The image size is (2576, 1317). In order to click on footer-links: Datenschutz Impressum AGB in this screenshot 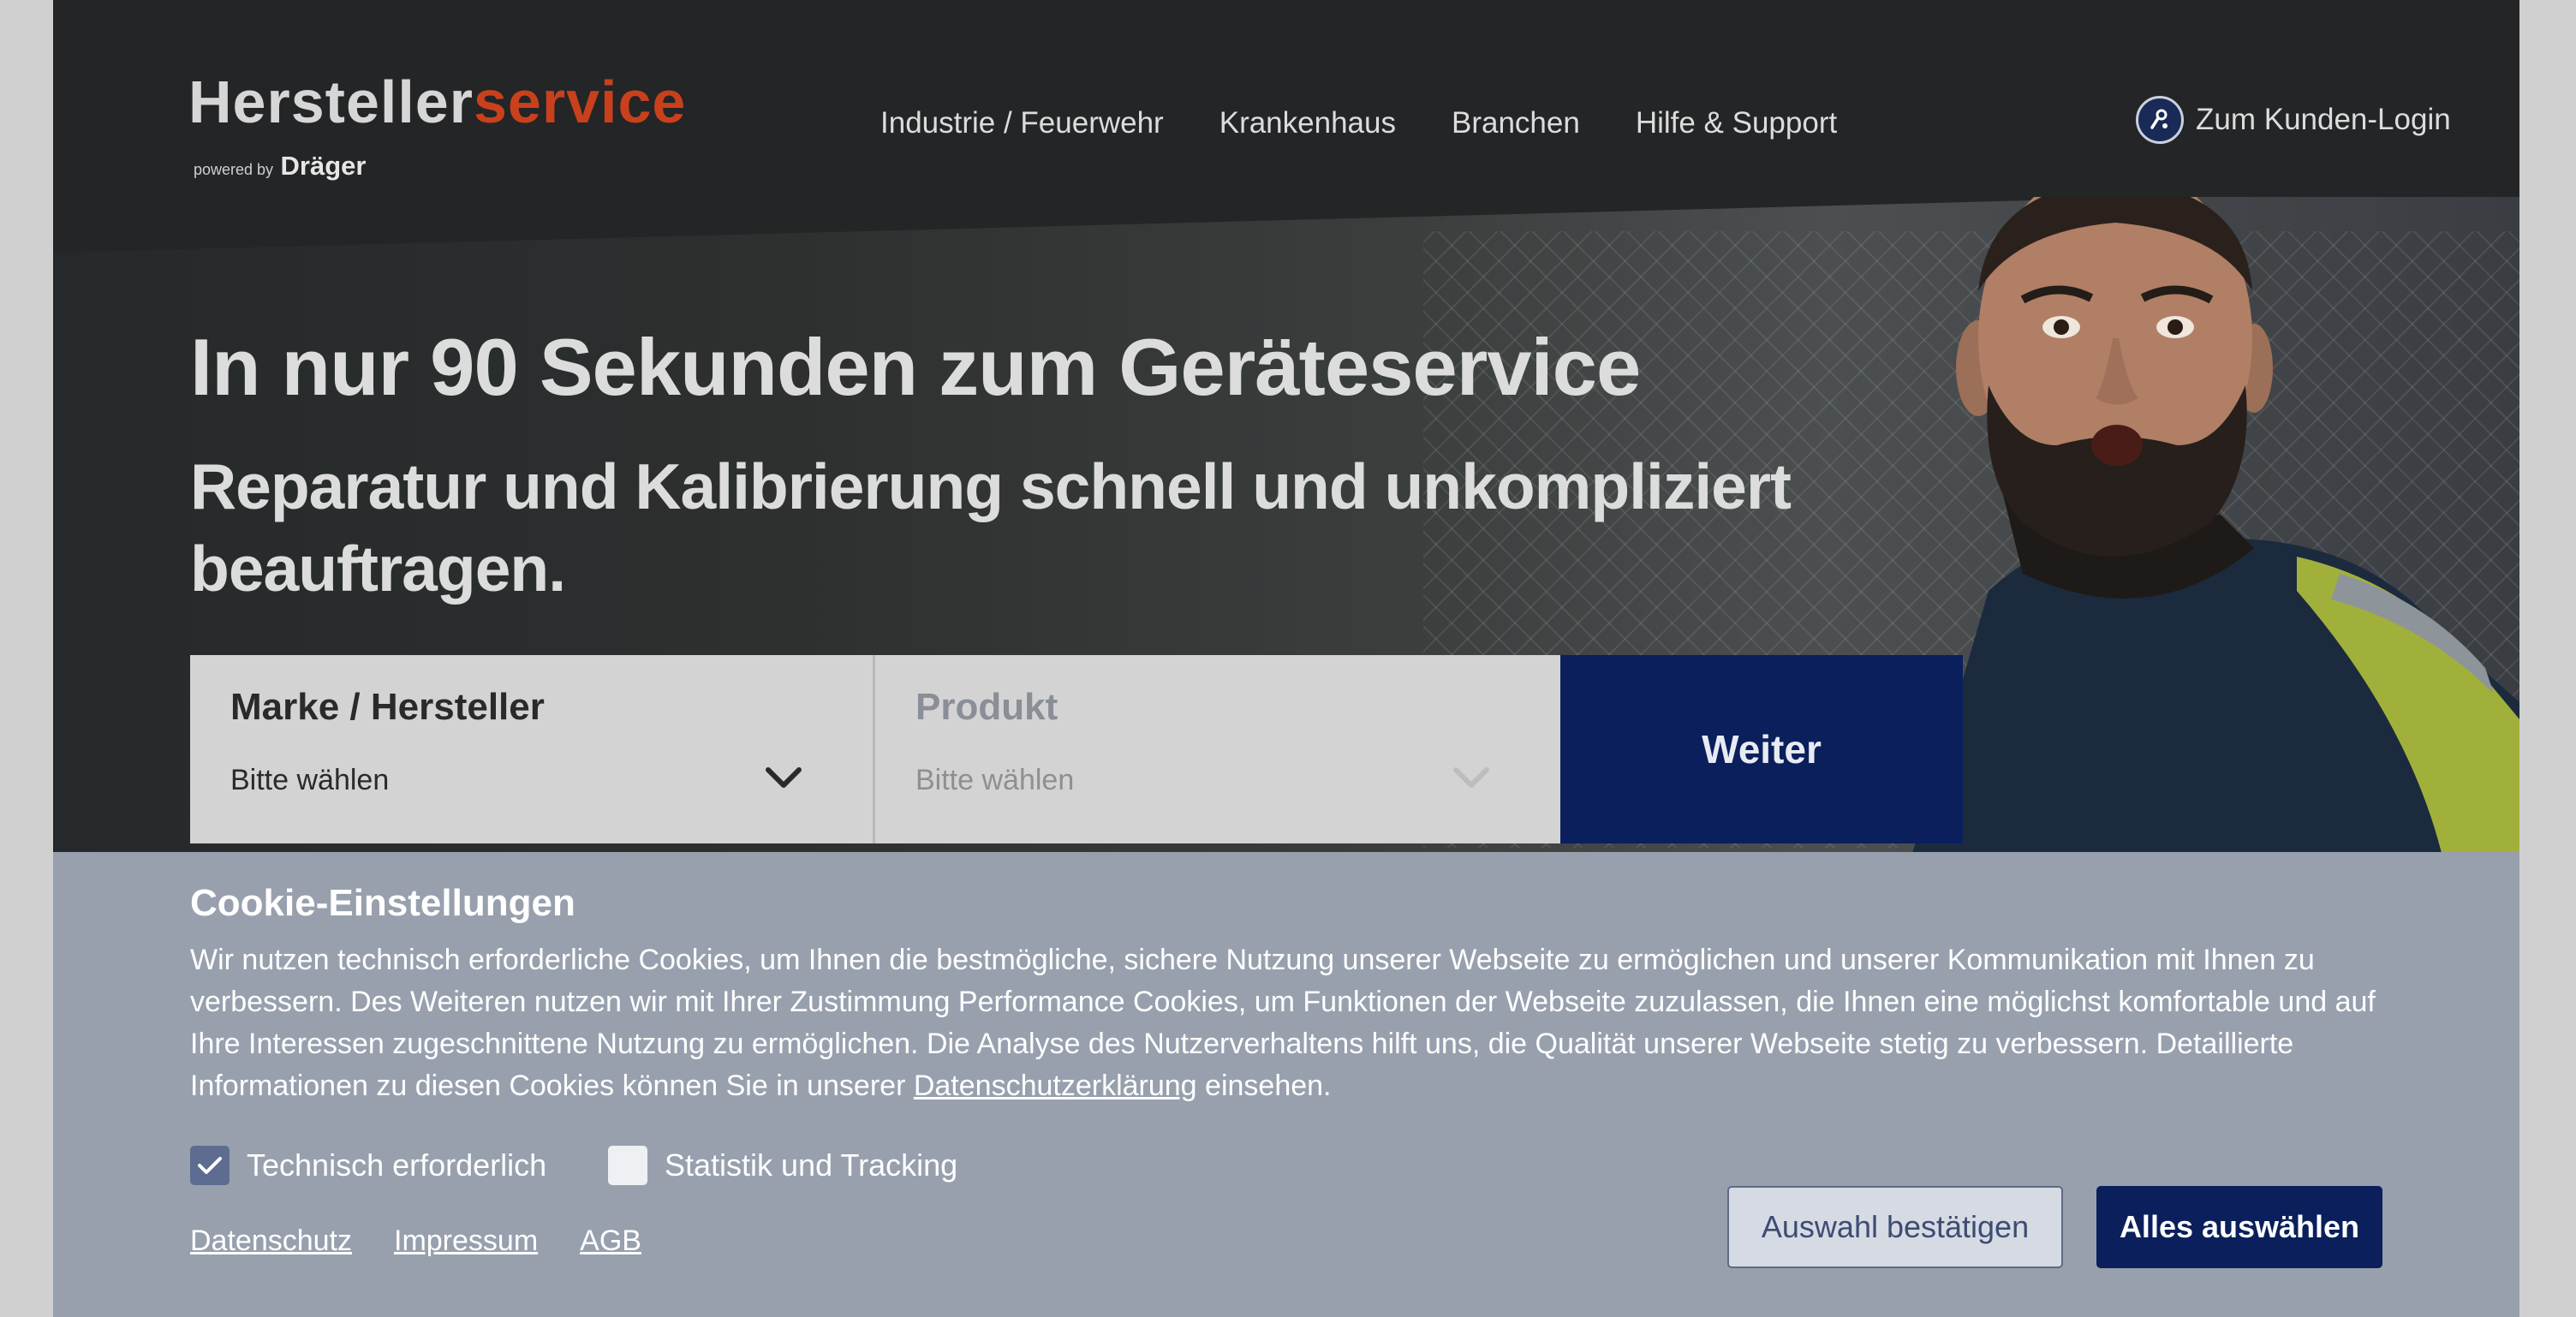, I will do `click(415, 1242)`.